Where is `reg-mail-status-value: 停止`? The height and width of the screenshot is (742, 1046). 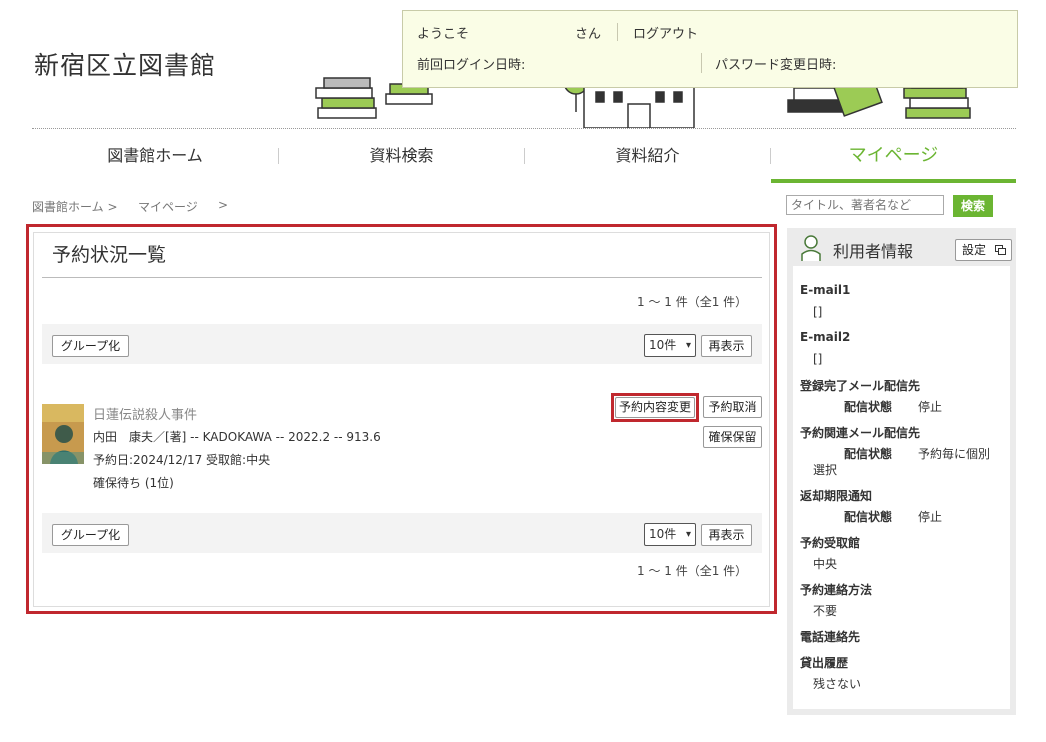
reg-mail-status-value: 停止 is located at coordinates (930, 407).